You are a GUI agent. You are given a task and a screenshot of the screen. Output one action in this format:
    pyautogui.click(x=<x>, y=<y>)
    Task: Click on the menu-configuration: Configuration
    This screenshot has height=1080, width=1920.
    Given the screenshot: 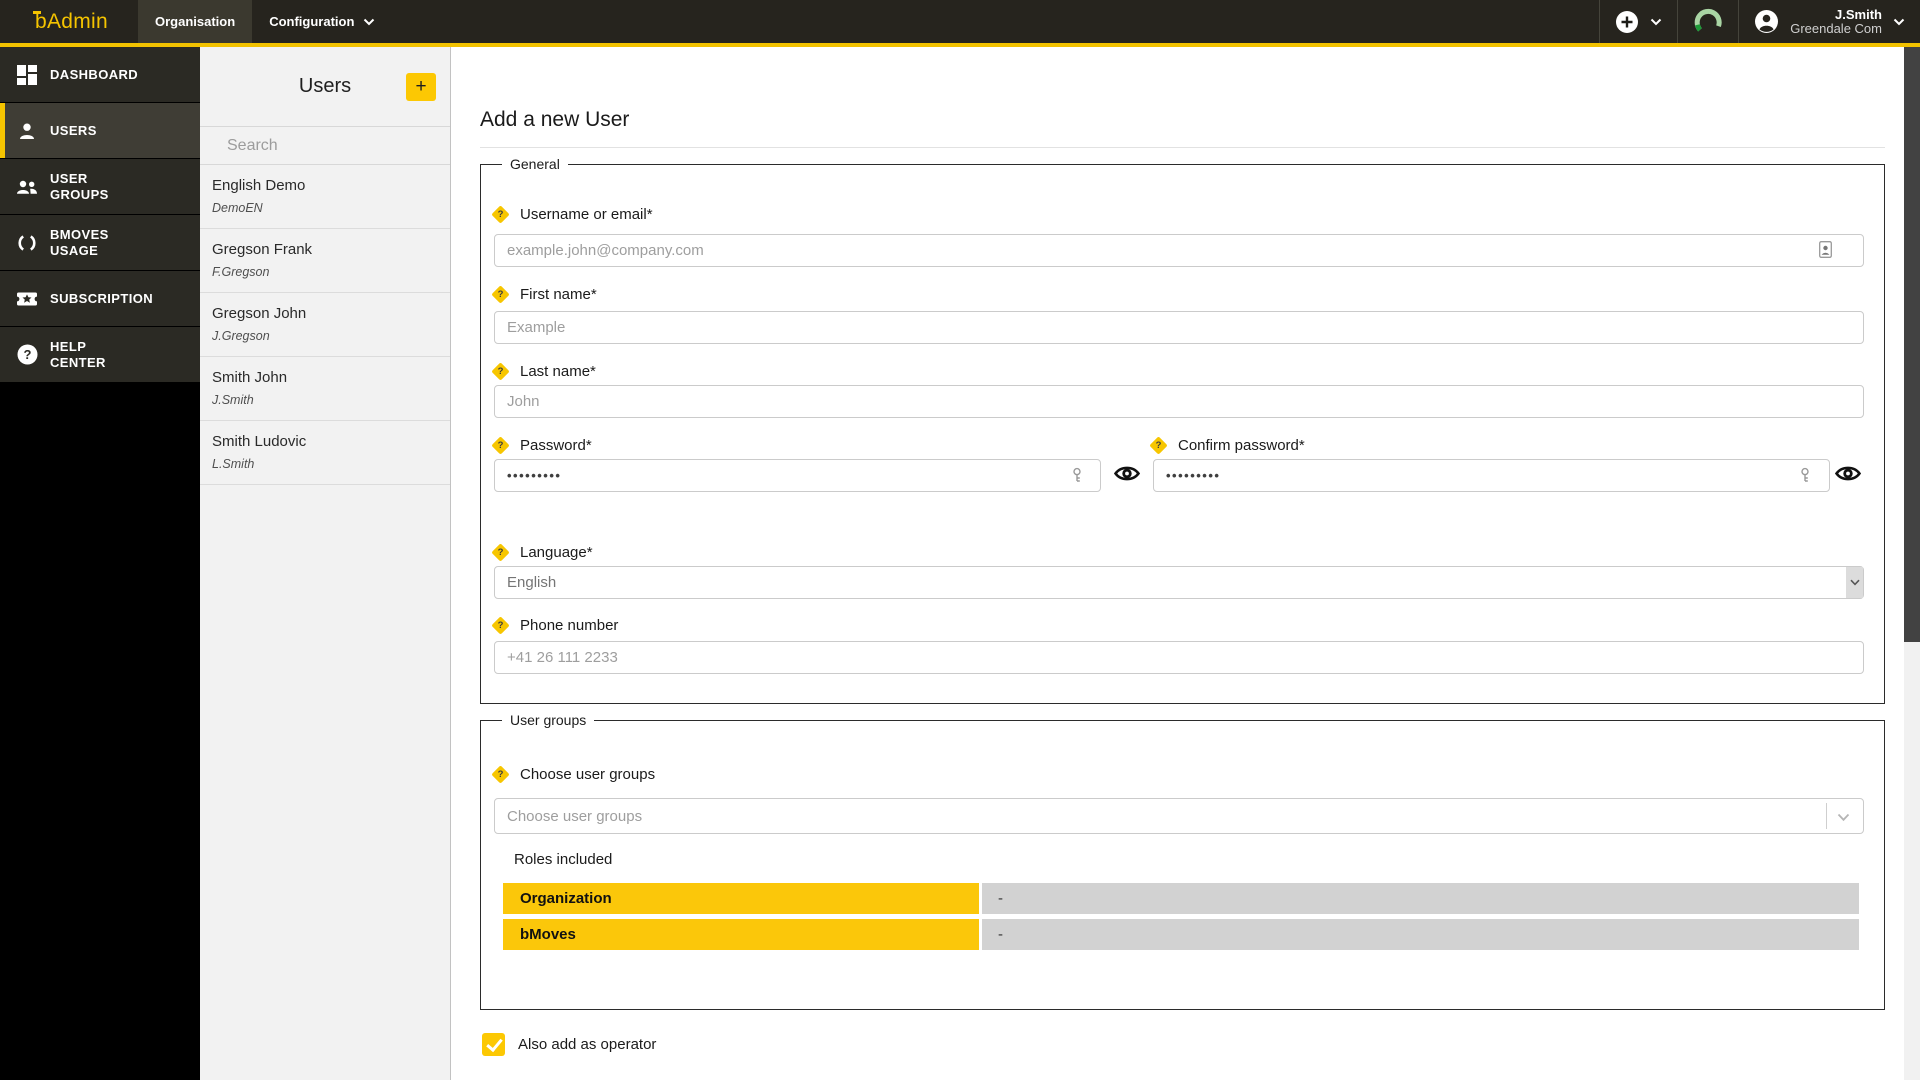 What is the action you would take?
    pyautogui.click(x=322, y=21)
    